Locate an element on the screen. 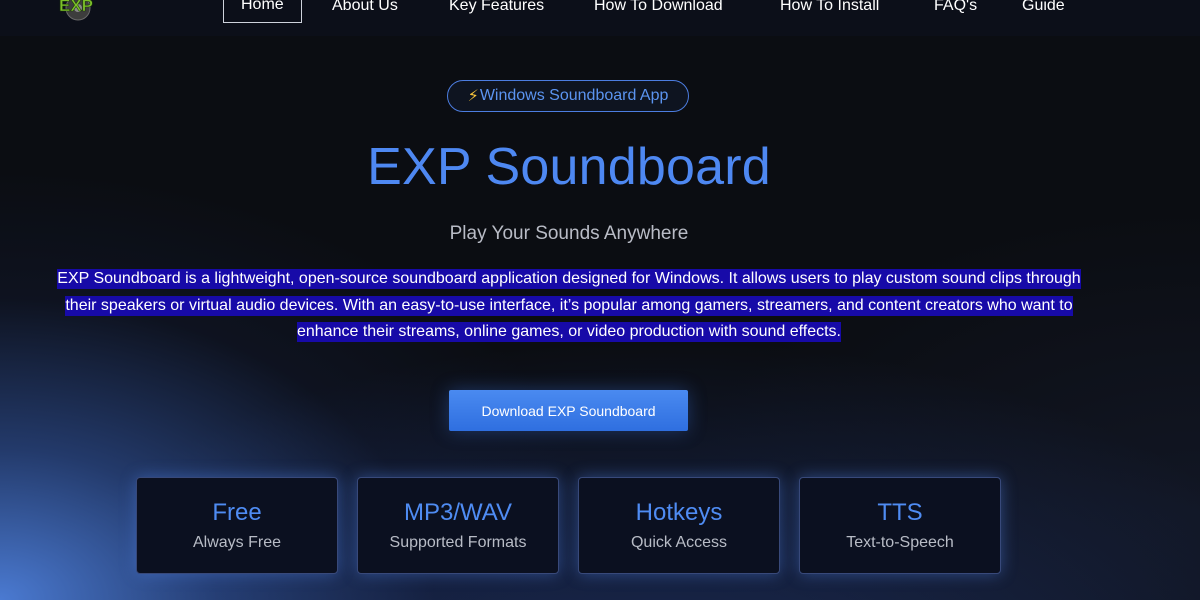  exp-logo: EXP is located at coordinates (78, 11).